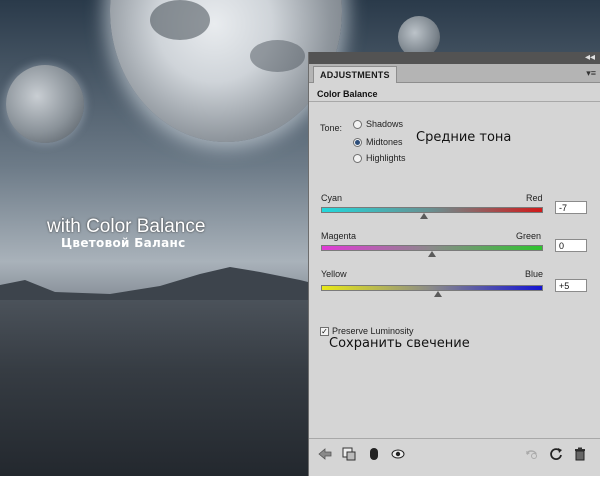 This screenshot has height=477, width=600. What do you see at coordinates (454, 58) in the screenshot?
I see `panel-top-bar: ◂◂` at bounding box center [454, 58].